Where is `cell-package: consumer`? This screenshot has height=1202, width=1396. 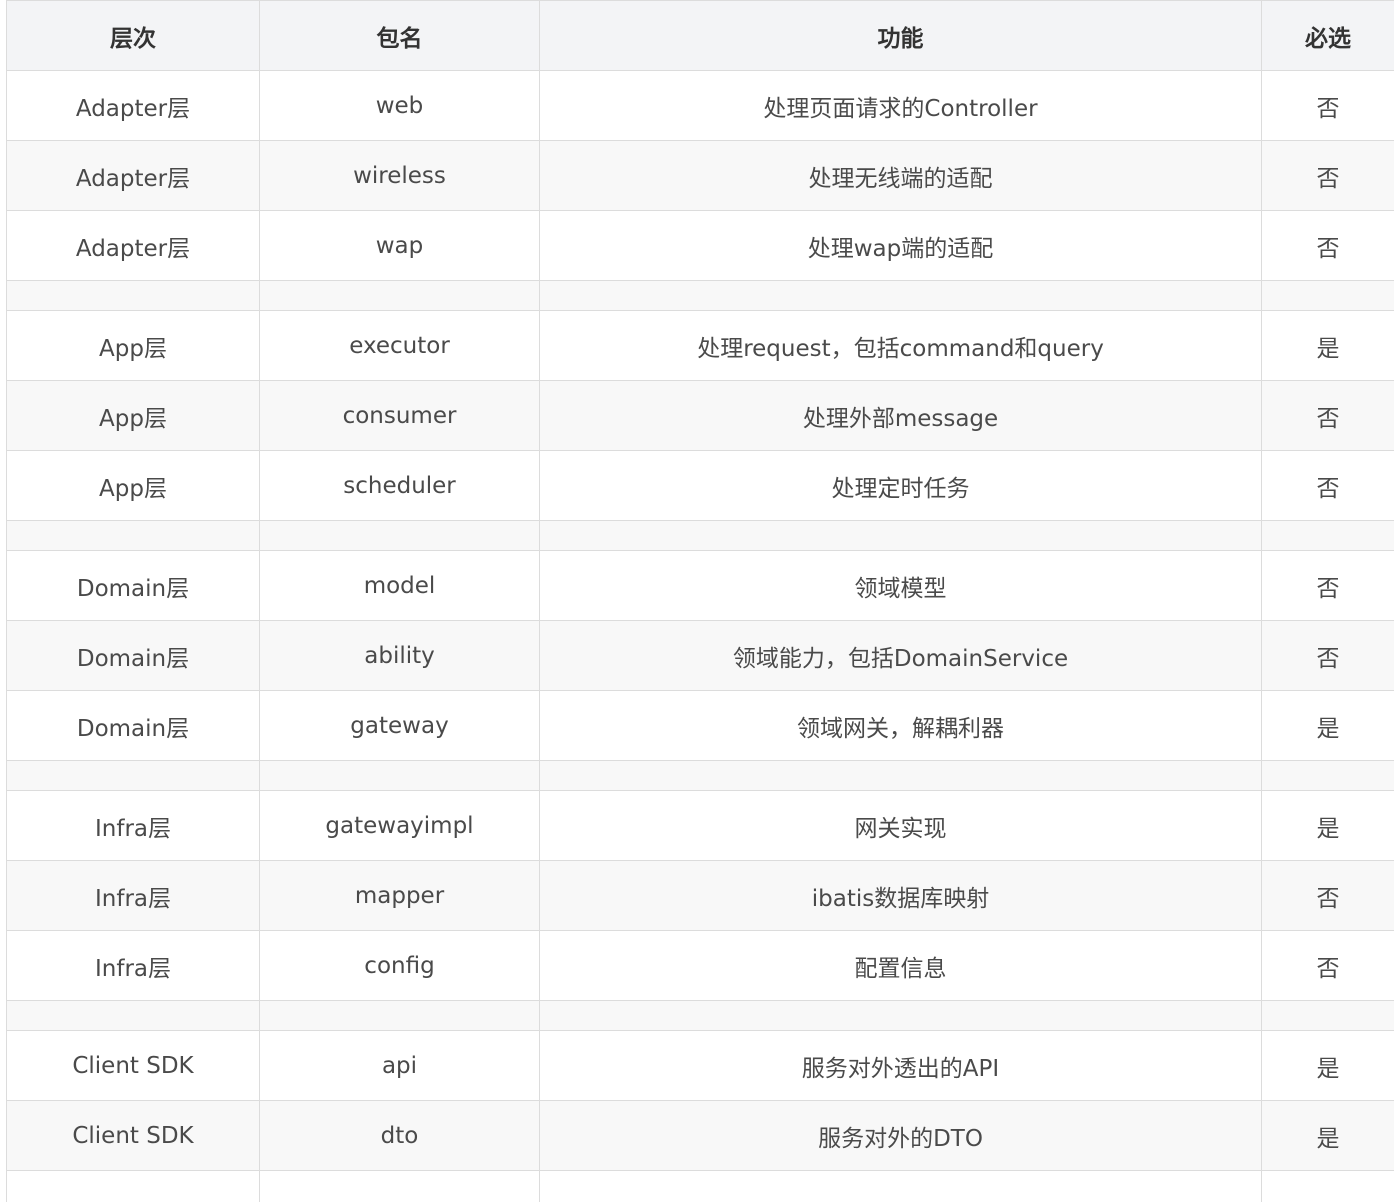
cell-package: consumer is located at coordinates (399, 415).